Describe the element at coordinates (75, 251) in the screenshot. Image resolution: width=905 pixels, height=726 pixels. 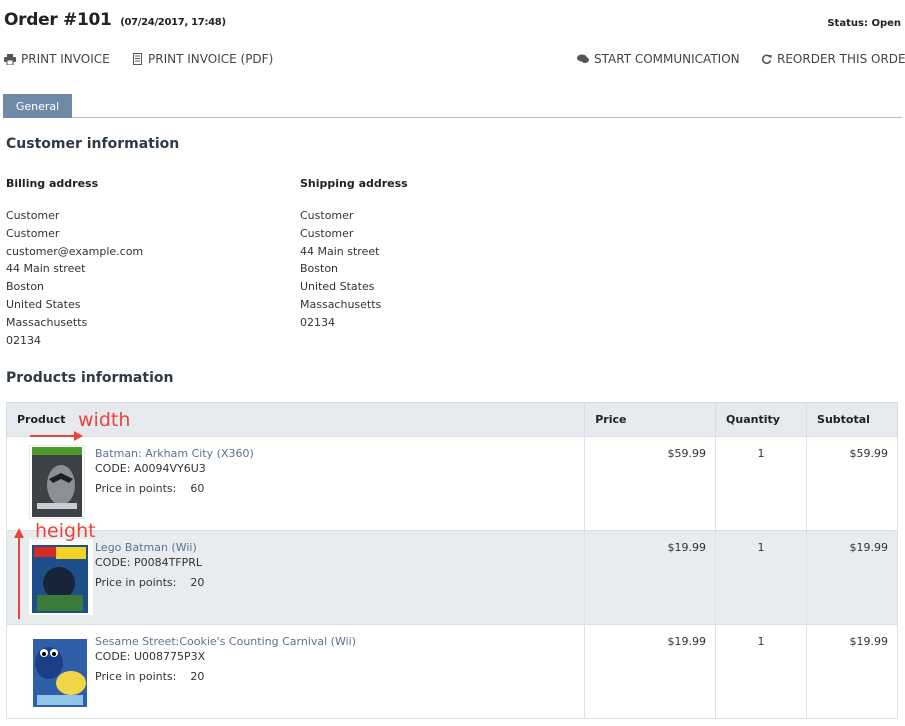
I see `billing-line: customer@example.com` at that location.